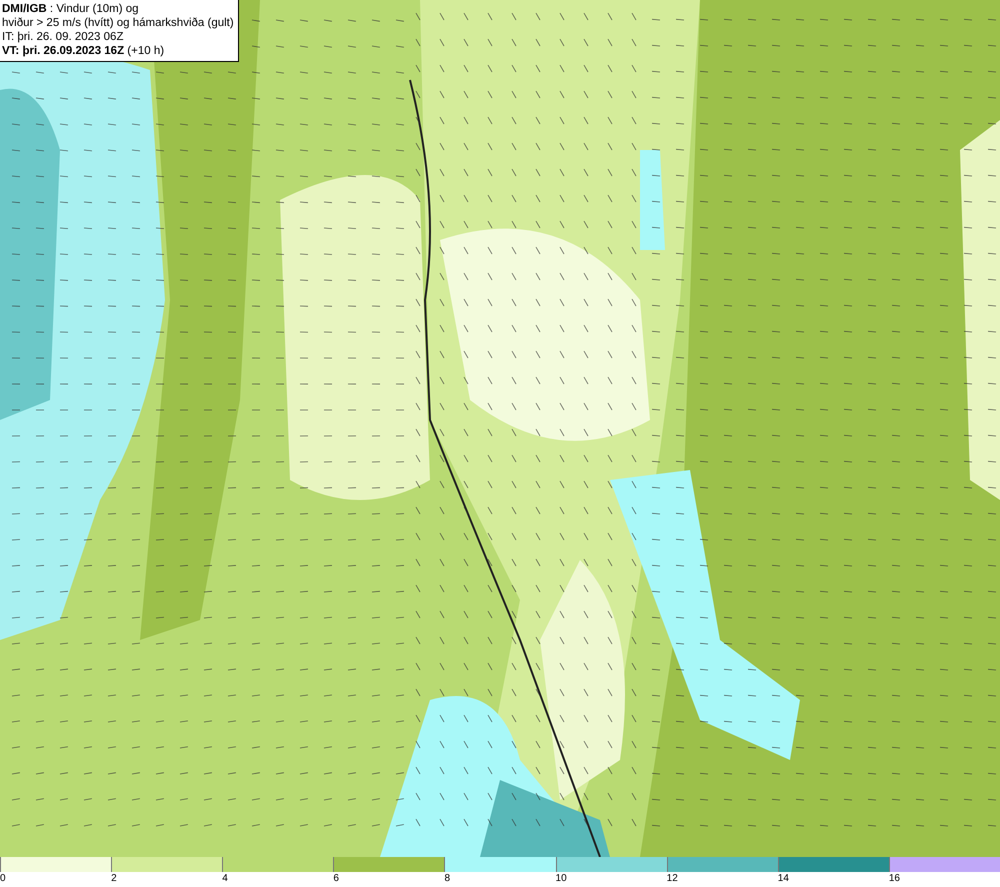 The width and height of the screenshot is (1000, 887). I want to click on legend-tick-label: 16, so click(894, 879).